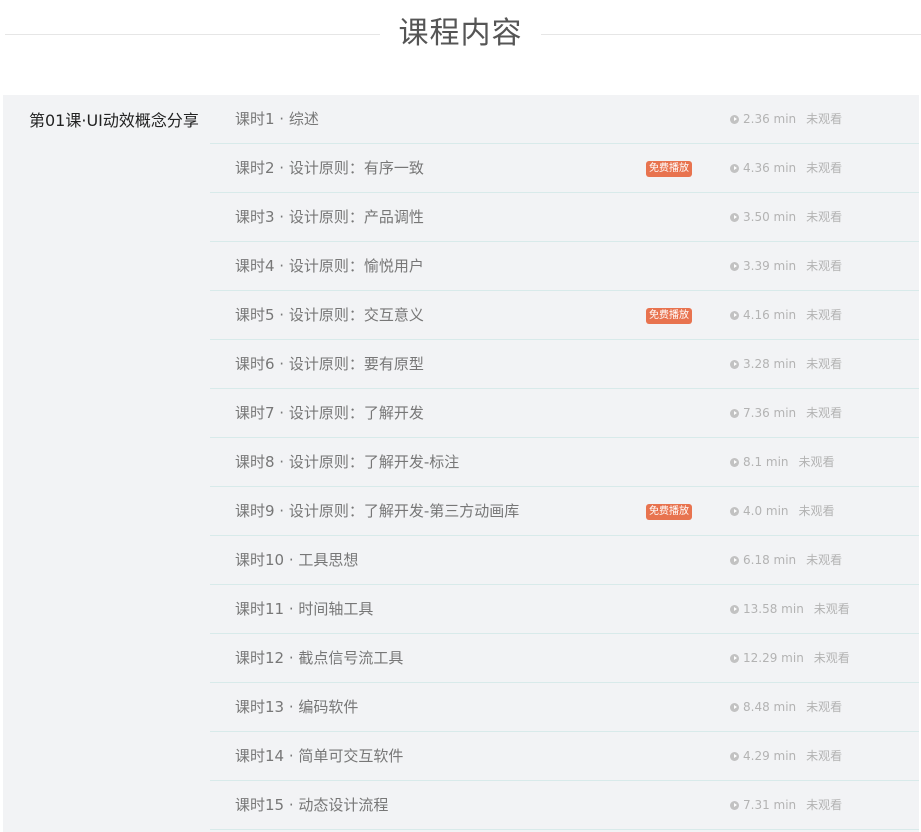 This screenshot has height=832, width=921. I want to click on lesson-row: 课时5 · 设计原则：交互意义 免费播放 4.16 min 未观看, so click(564, 315).